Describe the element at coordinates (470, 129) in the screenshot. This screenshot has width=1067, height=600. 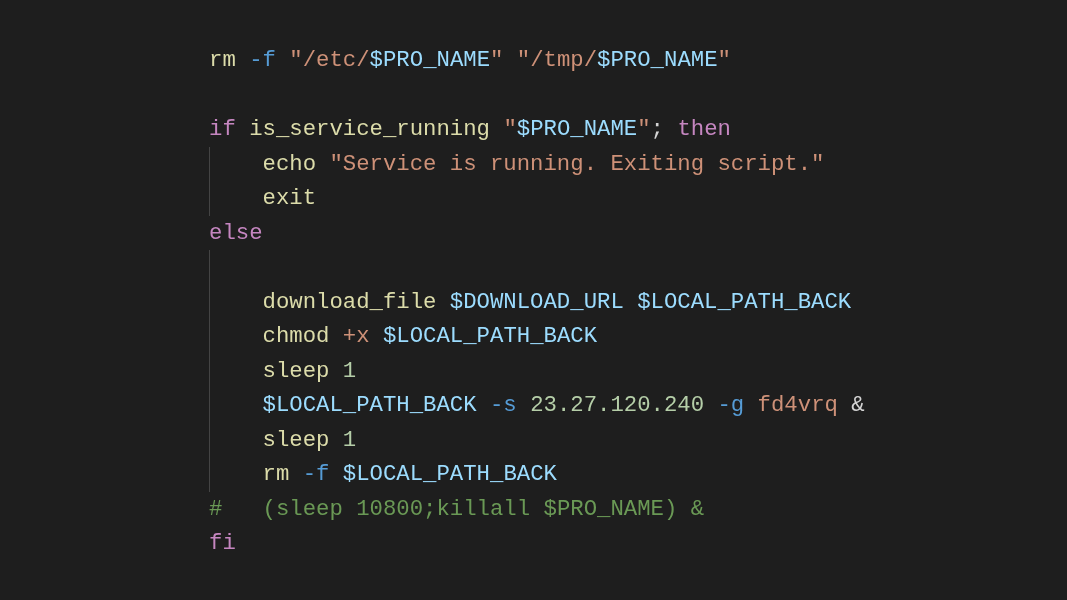
I see `code-line: if is_service_running "$PRO_NAME"; then` at that location.